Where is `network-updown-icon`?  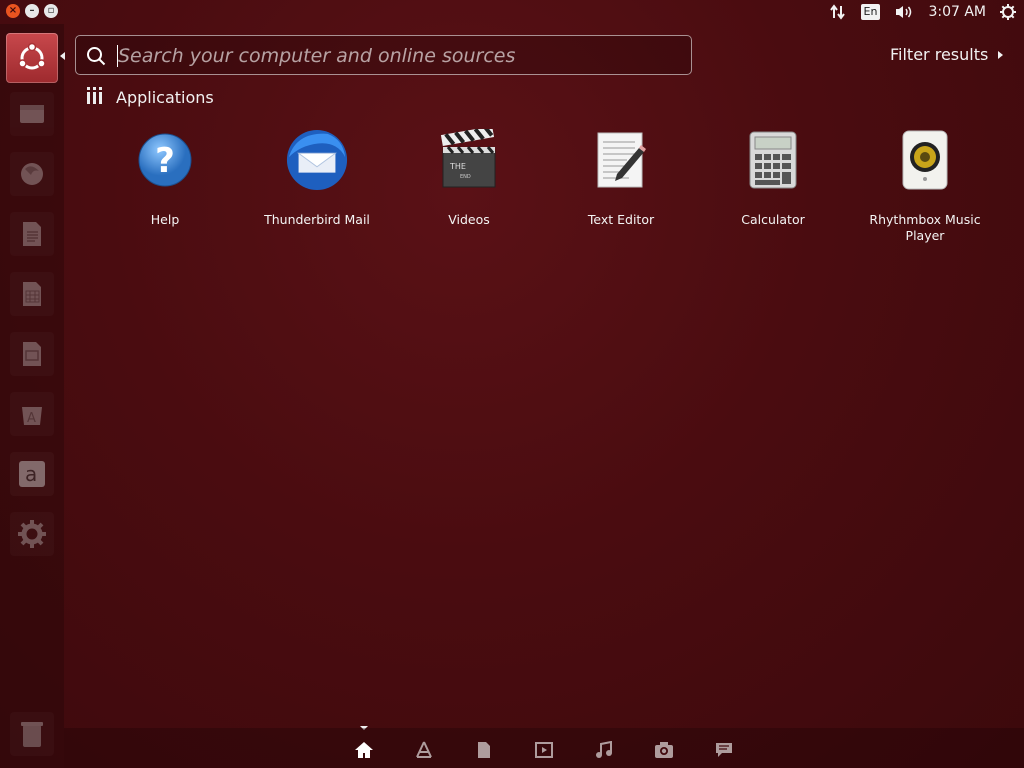
network-updown-icon is located at coordinates (838, 12).